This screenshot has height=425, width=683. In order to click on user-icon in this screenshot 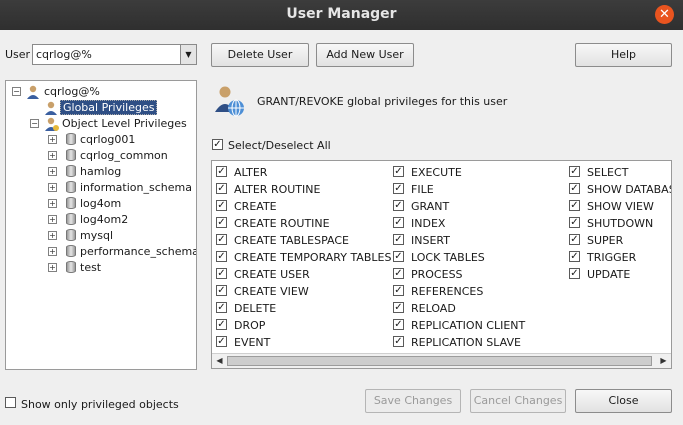, I will do `click(33, 92)`.